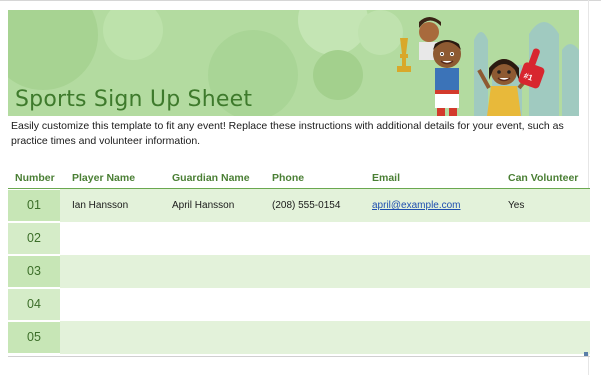  Describe the element at coordinates (134, 99) in the screenshot. I see `page-title: Sports Sign Up Sheet` at that location.